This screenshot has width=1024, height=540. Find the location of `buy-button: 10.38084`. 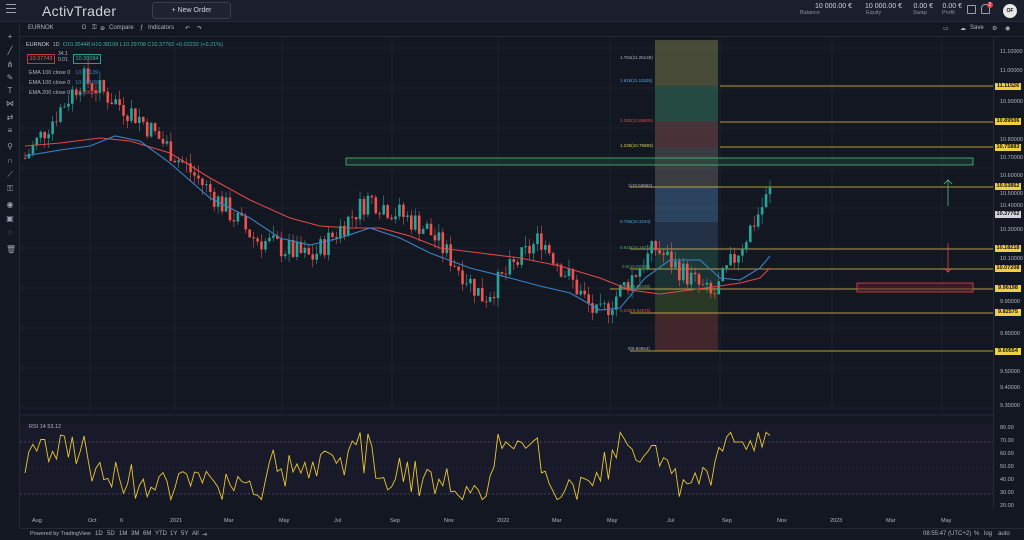

buy-button: 10.38084 is located at coordinates (87, 59).